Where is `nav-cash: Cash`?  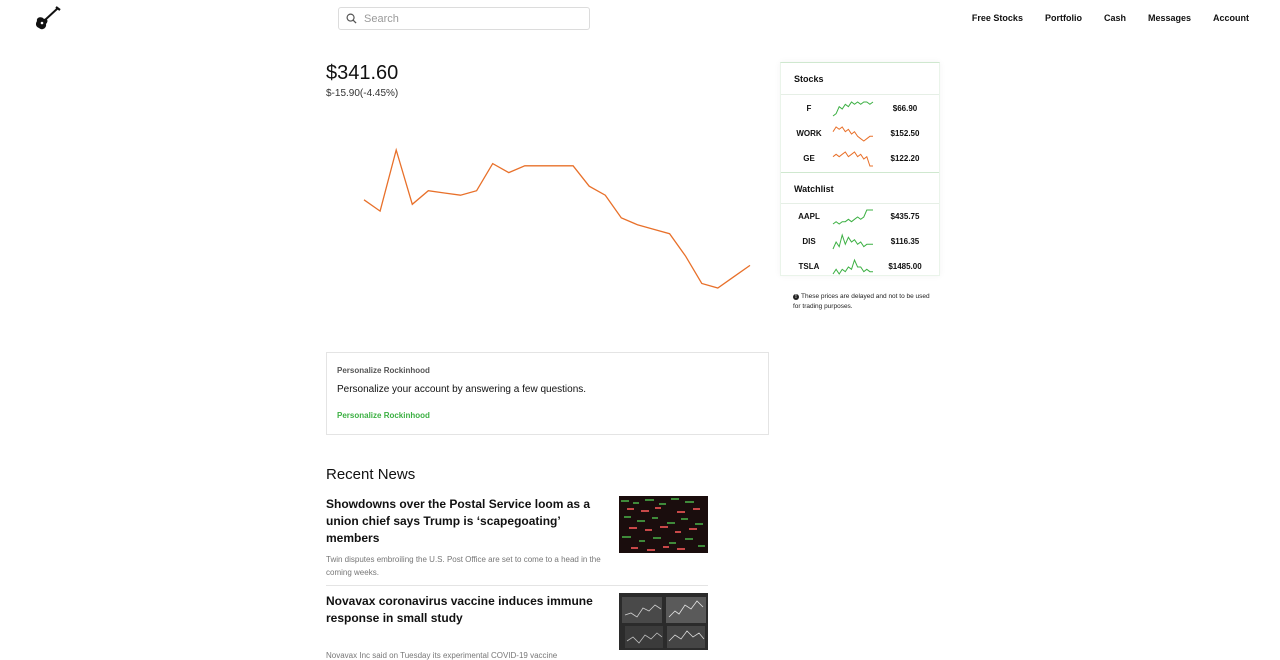
nav-cash: Cash is located at coordinates (1115, 18).